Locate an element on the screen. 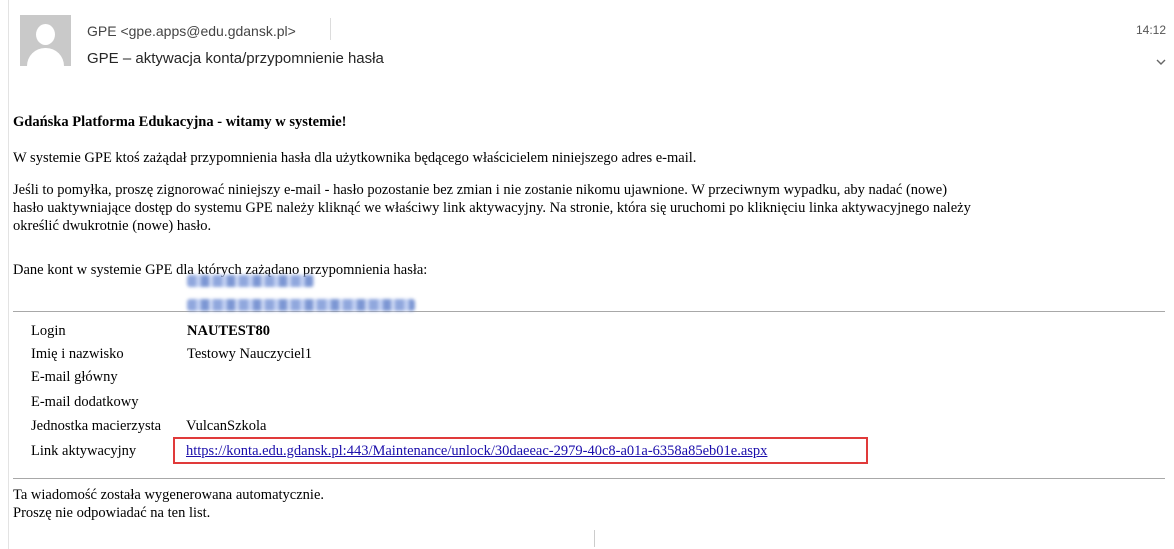 This screenshot has height=549, width=1174. sender-address: GPE <gpe.apps@edu.gdansk.pl> is located at coordinates (191, 31).